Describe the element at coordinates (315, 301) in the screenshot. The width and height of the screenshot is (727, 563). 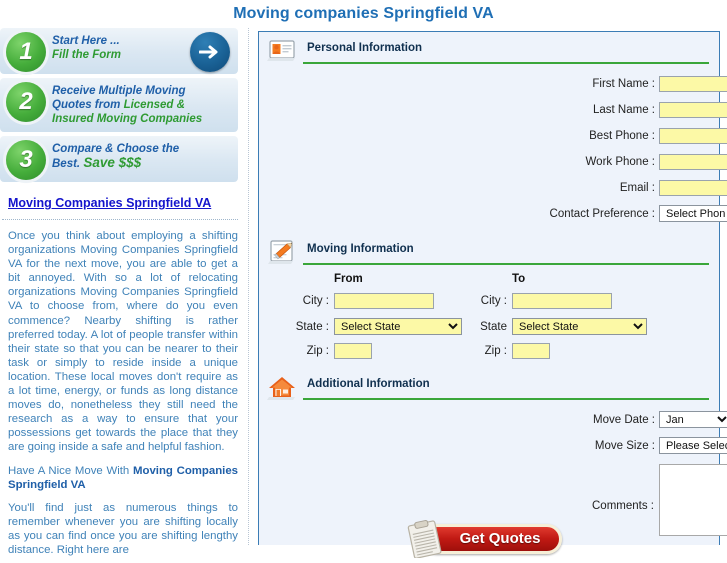
I see `label-from-city: City :` at that location.